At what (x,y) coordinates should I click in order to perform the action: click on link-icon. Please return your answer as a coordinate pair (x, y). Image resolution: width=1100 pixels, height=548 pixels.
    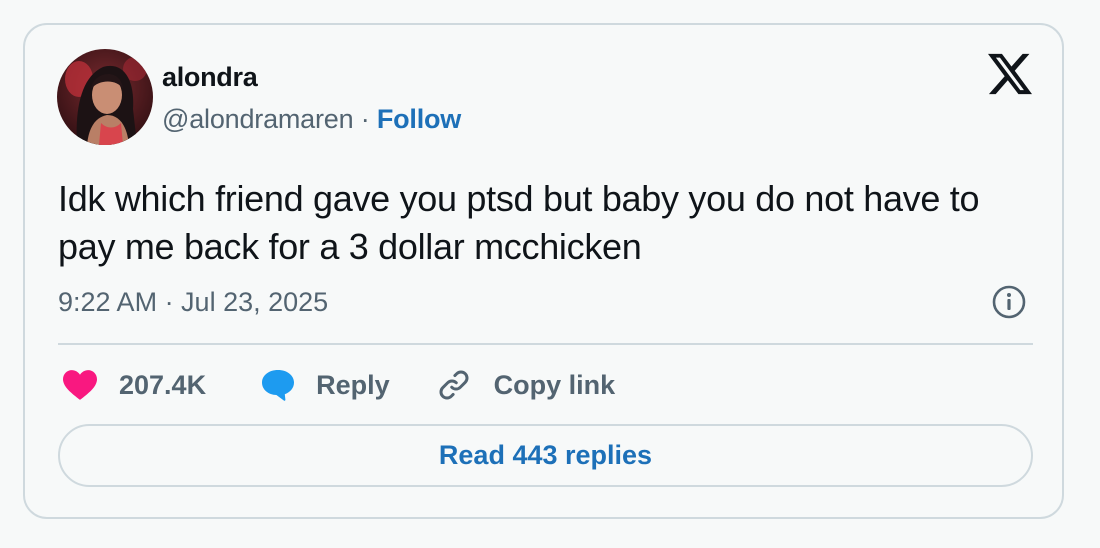
    Looking at the image, I should click on (465, 385).